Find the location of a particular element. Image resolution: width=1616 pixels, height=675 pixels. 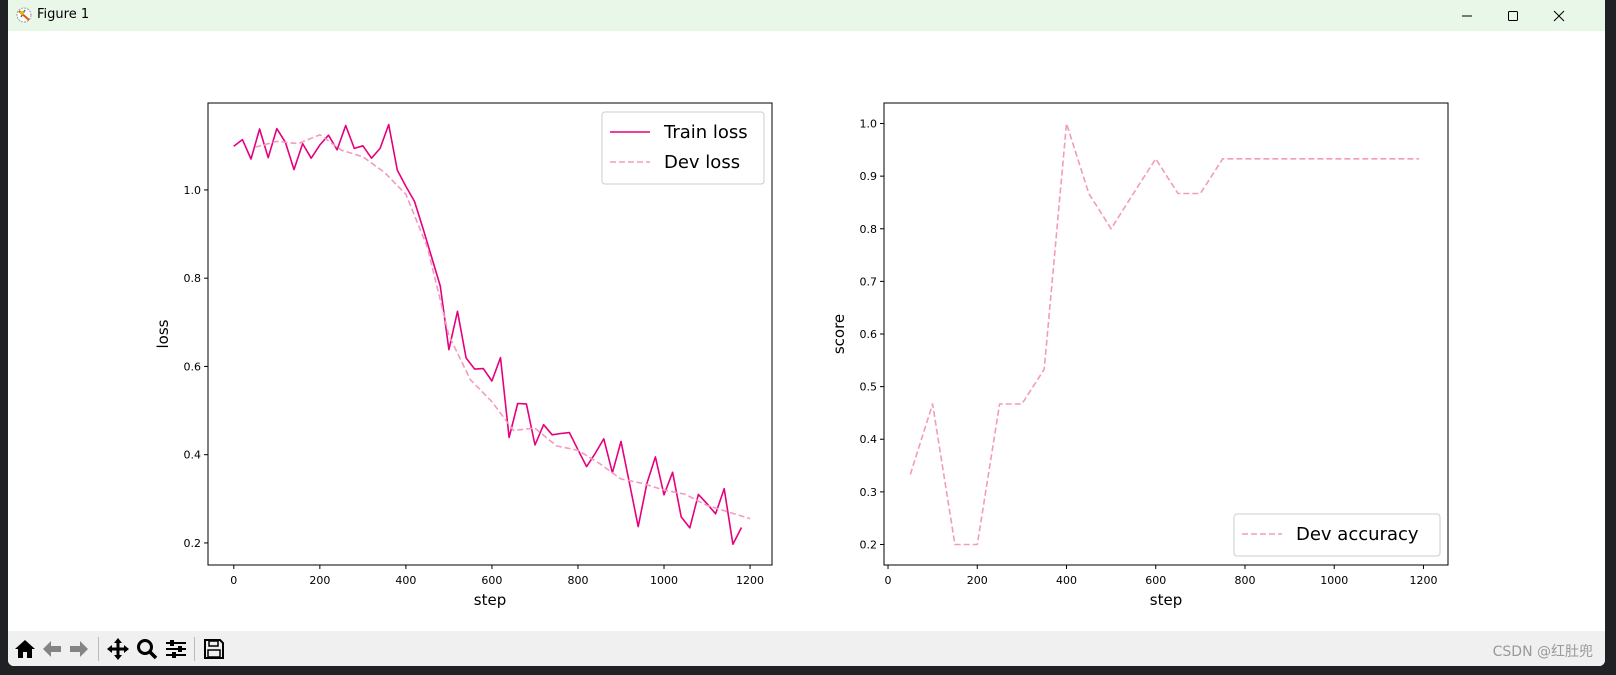

zoom-icon is located at coordinates (147, 649).